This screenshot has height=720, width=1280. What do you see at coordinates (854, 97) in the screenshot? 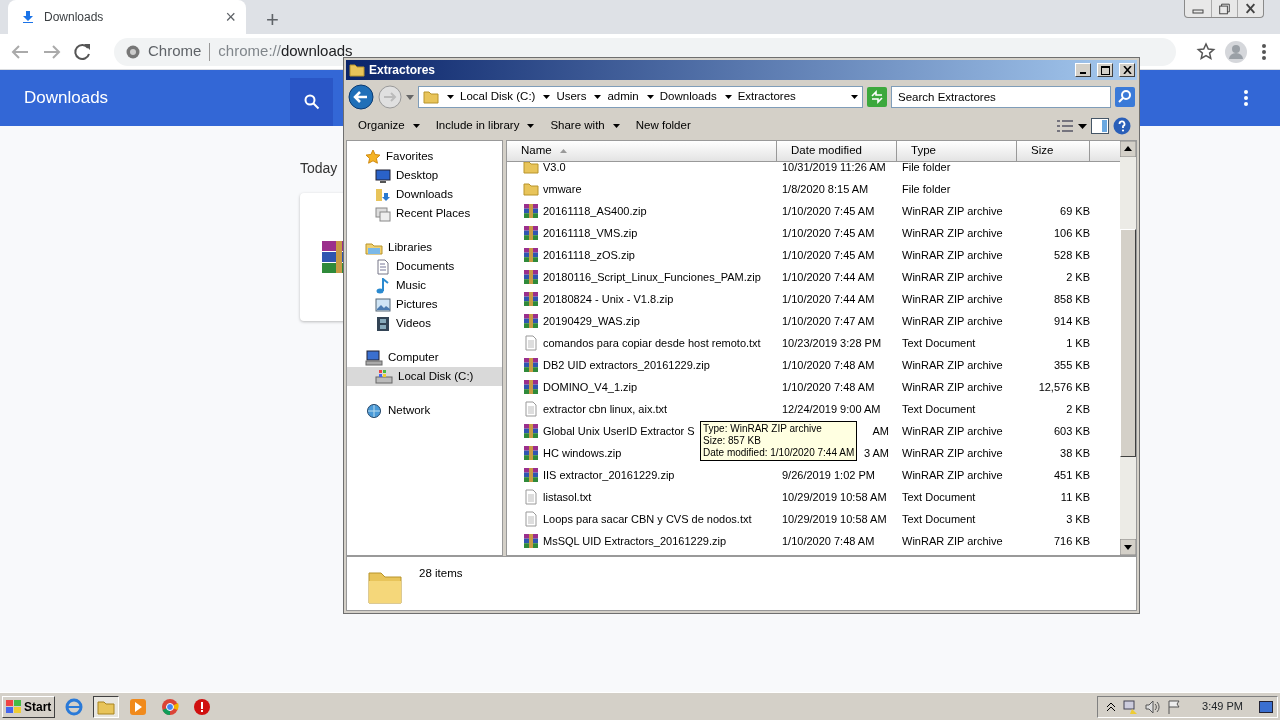
I see `dropdown-icon` at bounding box center [854, 97].